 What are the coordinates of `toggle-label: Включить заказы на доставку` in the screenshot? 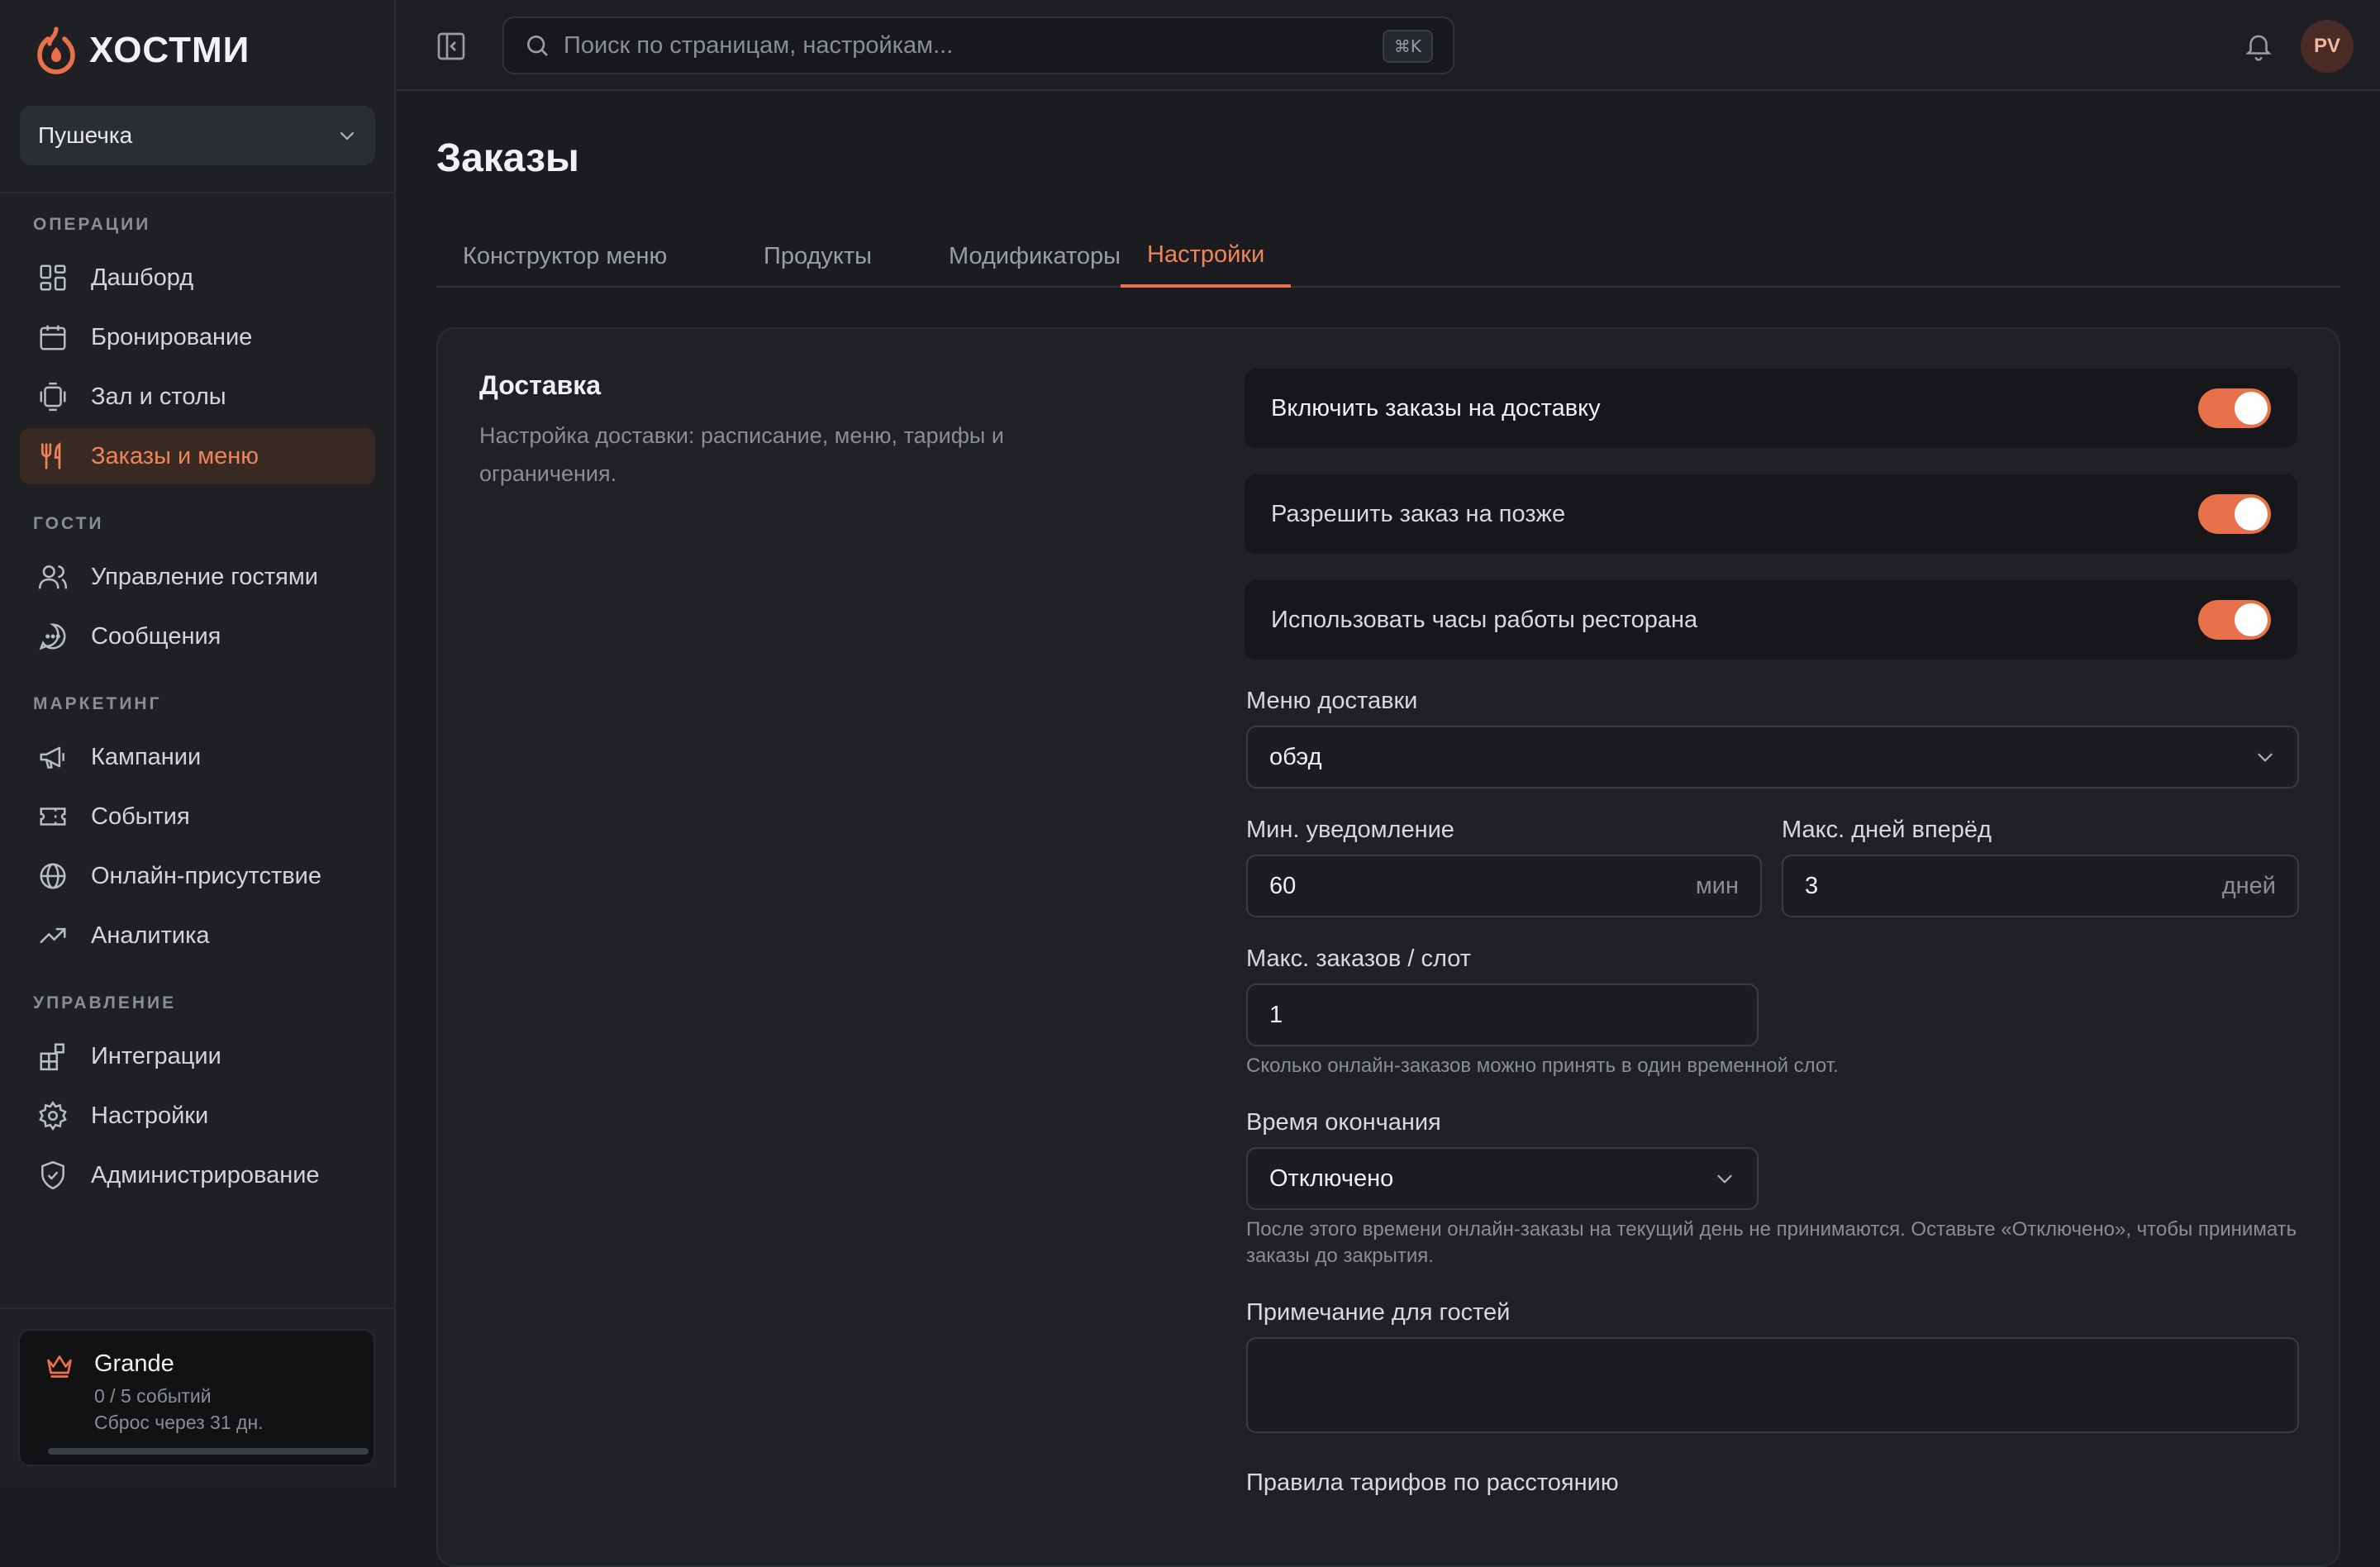 It's located at (1436, 408).